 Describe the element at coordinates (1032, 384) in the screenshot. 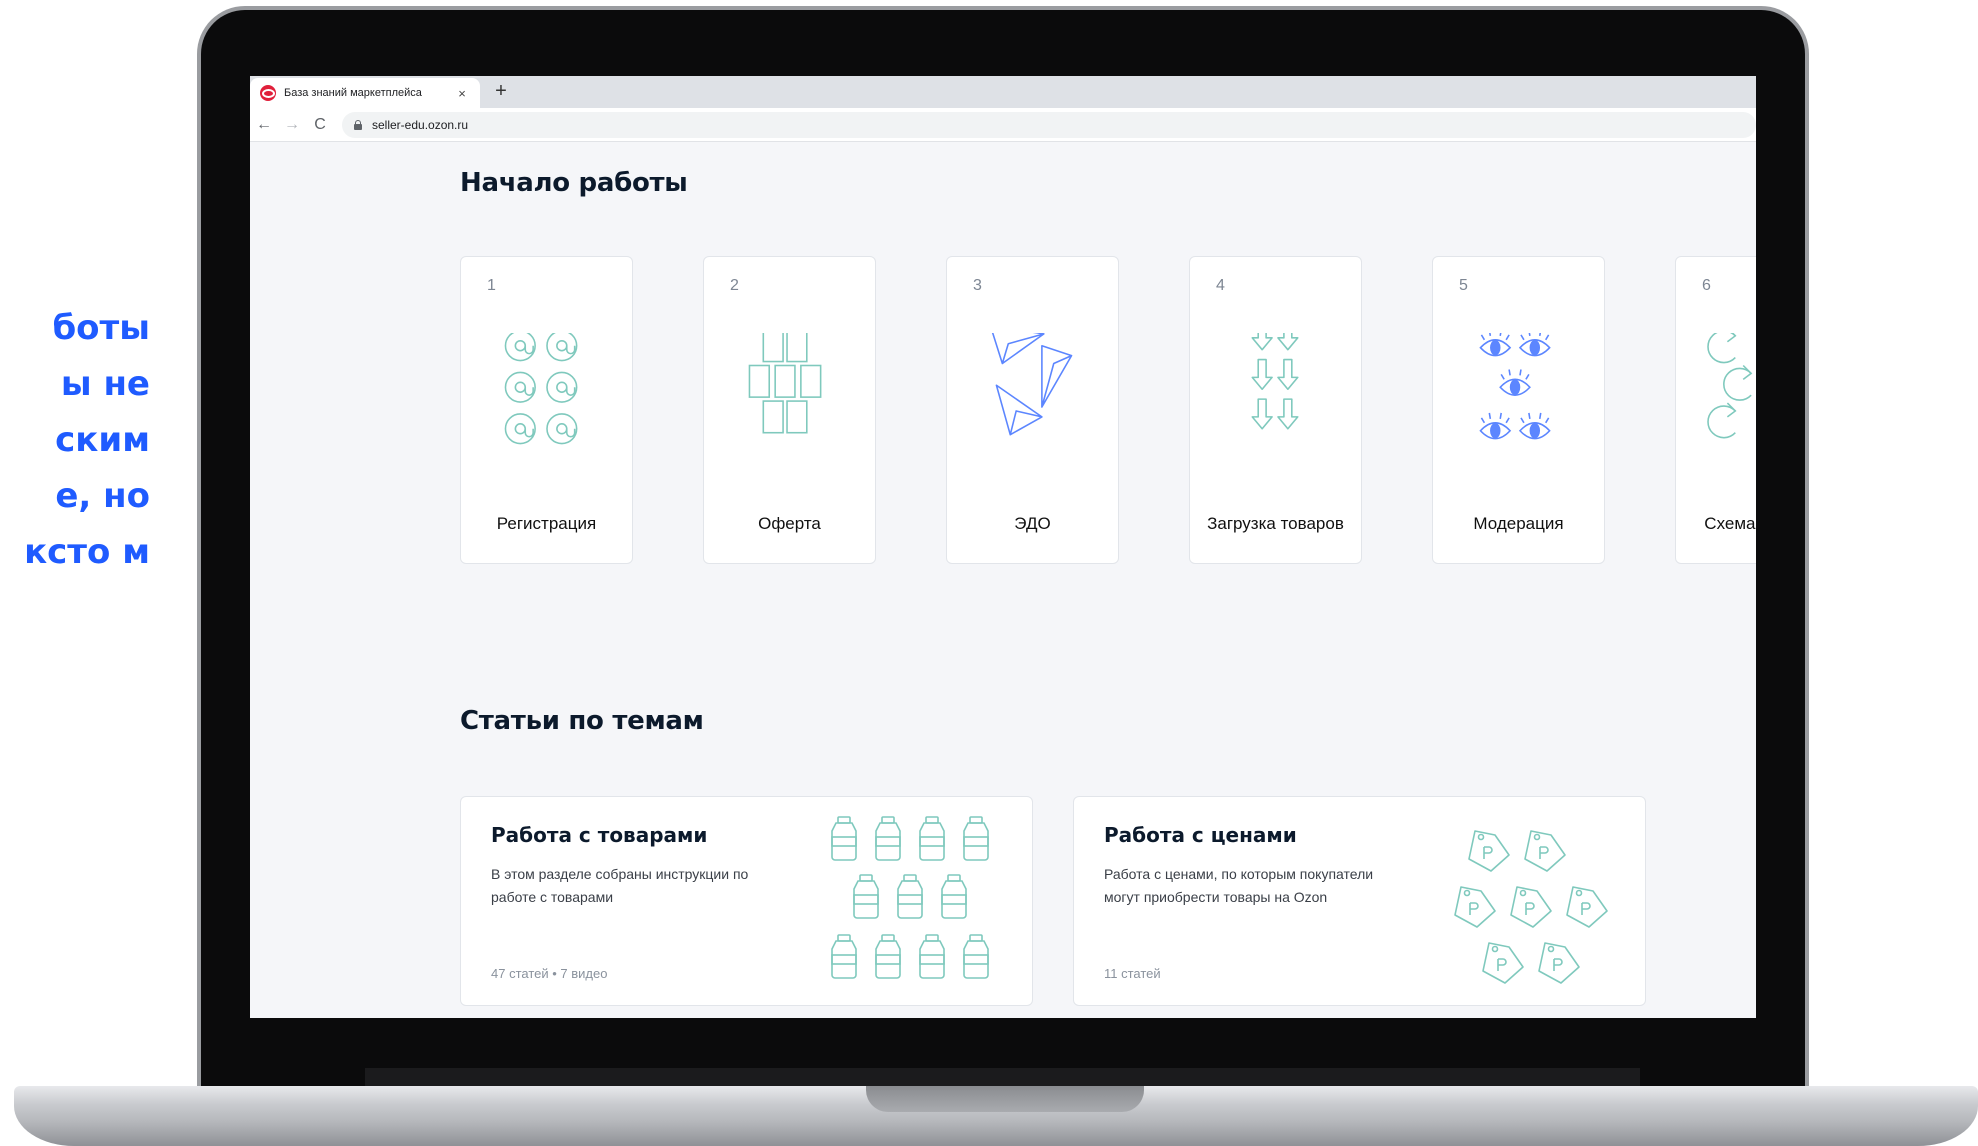

I see `paper-plane-icon` at that location.